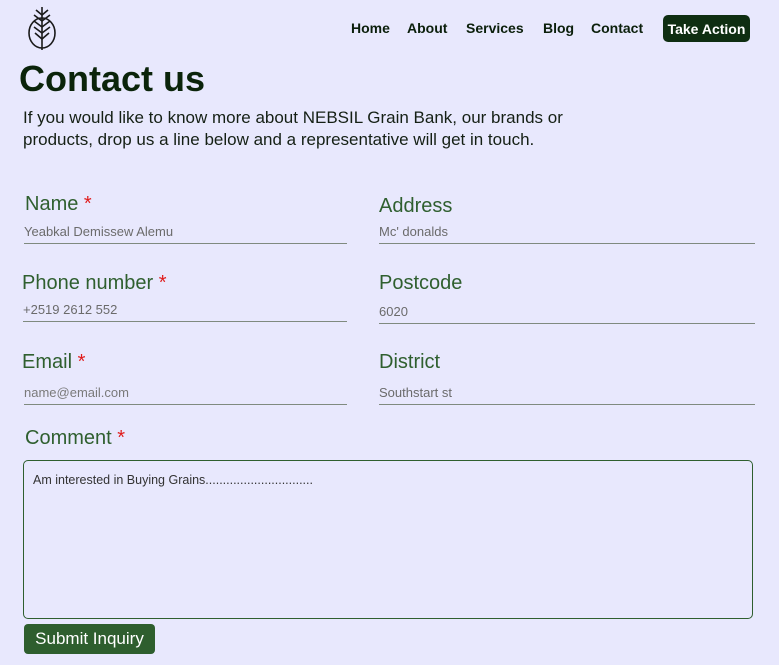 The width and height of the screenshot is (779, 665). Describe the element at coordinates (42, 28) in the screenshot. I see `wheat-logo-icon` at that location.